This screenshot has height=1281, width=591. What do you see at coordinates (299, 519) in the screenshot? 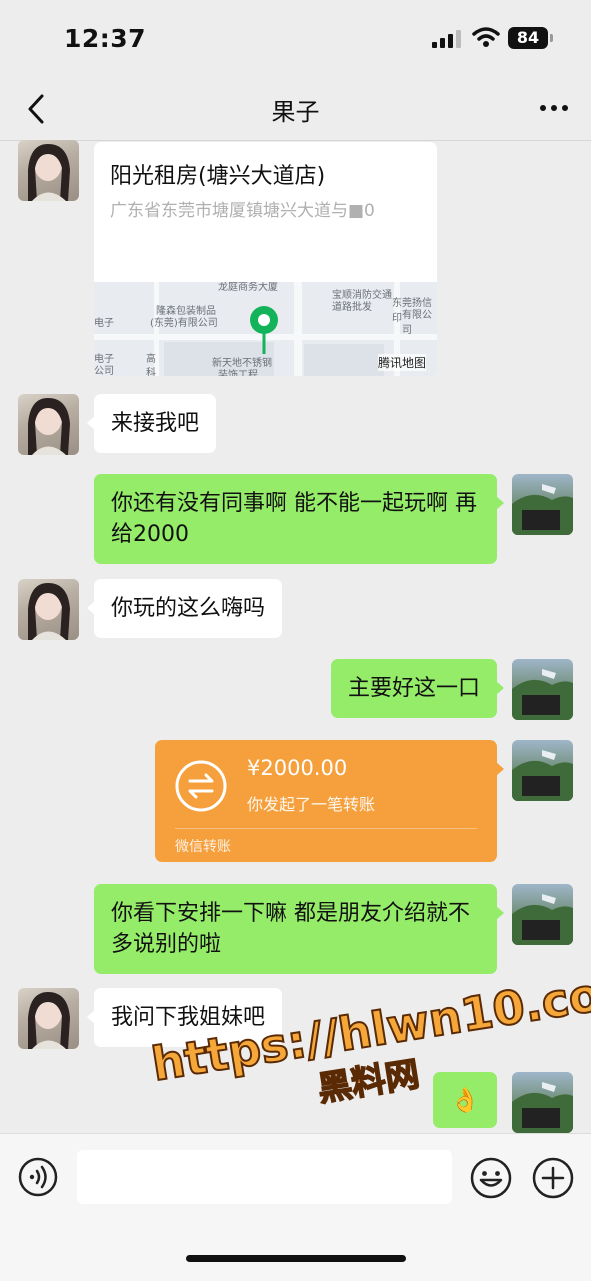
I see `message-bubble-sent: 你还有没有同事啊 能不能一起玩啊 再给2000` at bounding box center [299, 519].